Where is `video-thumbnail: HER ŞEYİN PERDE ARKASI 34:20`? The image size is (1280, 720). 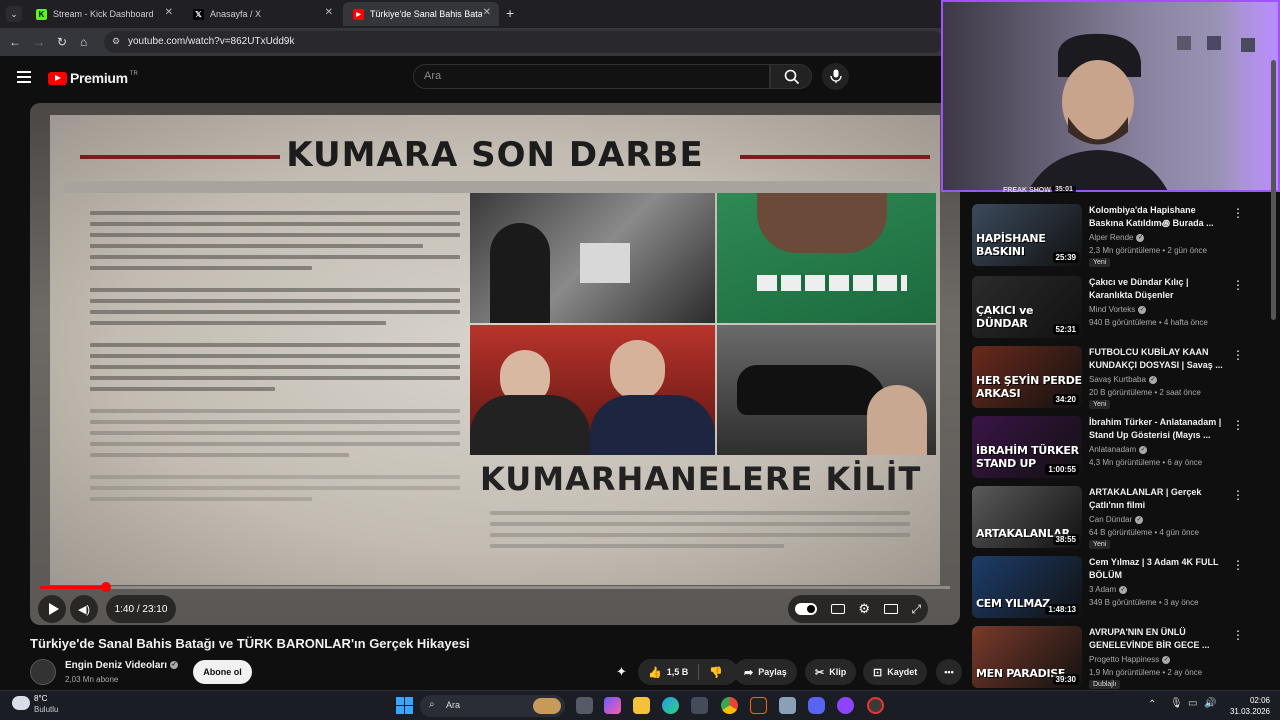
video-thumbnail: HER ŞEYİN PERDE ARKASI 34:20 is located at coordinates (1027, 377).